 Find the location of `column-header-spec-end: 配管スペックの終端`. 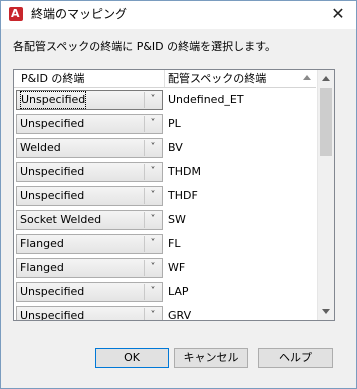

column-header-spec-end: 配管スペックの終端 is located at coordinates (233, 78).